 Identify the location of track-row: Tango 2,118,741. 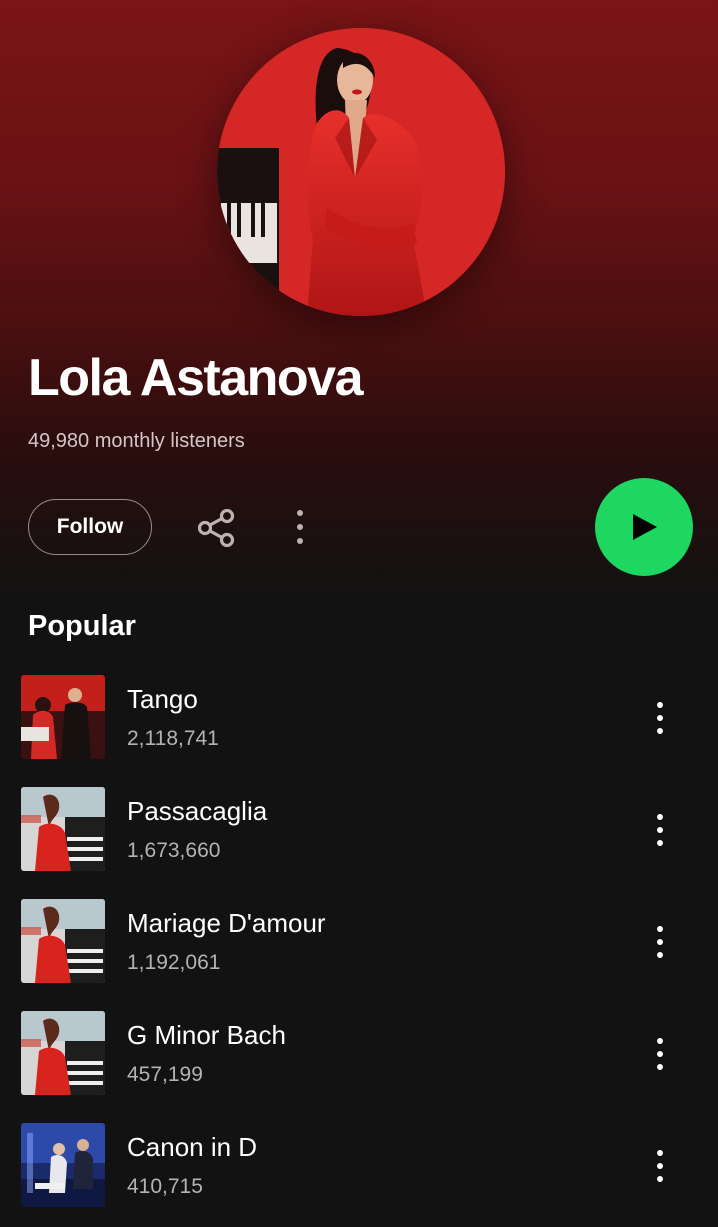
(359, 717).